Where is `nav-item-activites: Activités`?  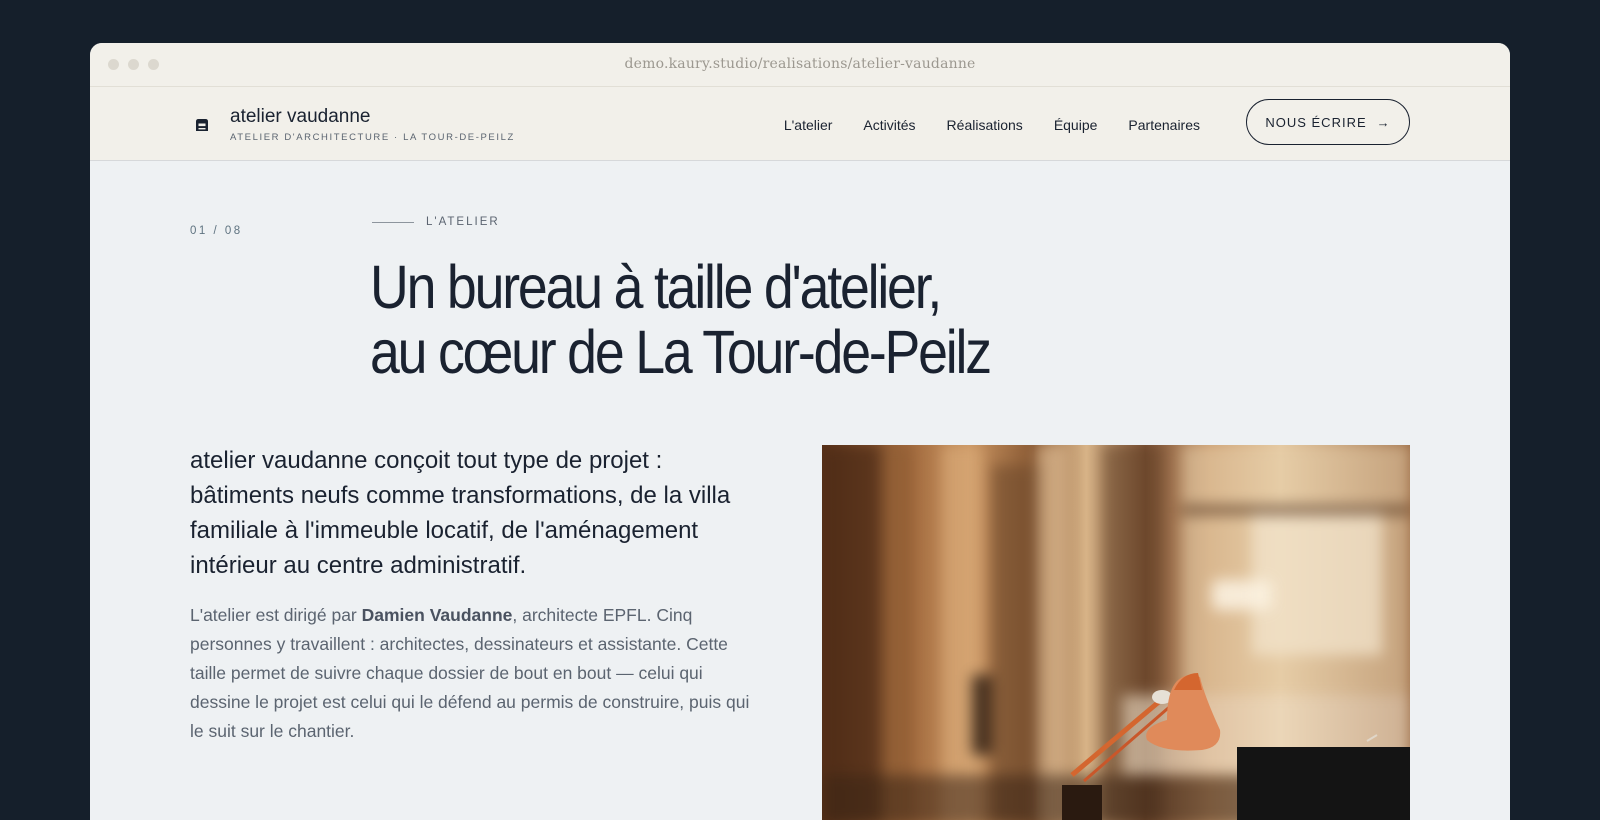
nav-item-activites: Activités is located at coordinates (889, 125).